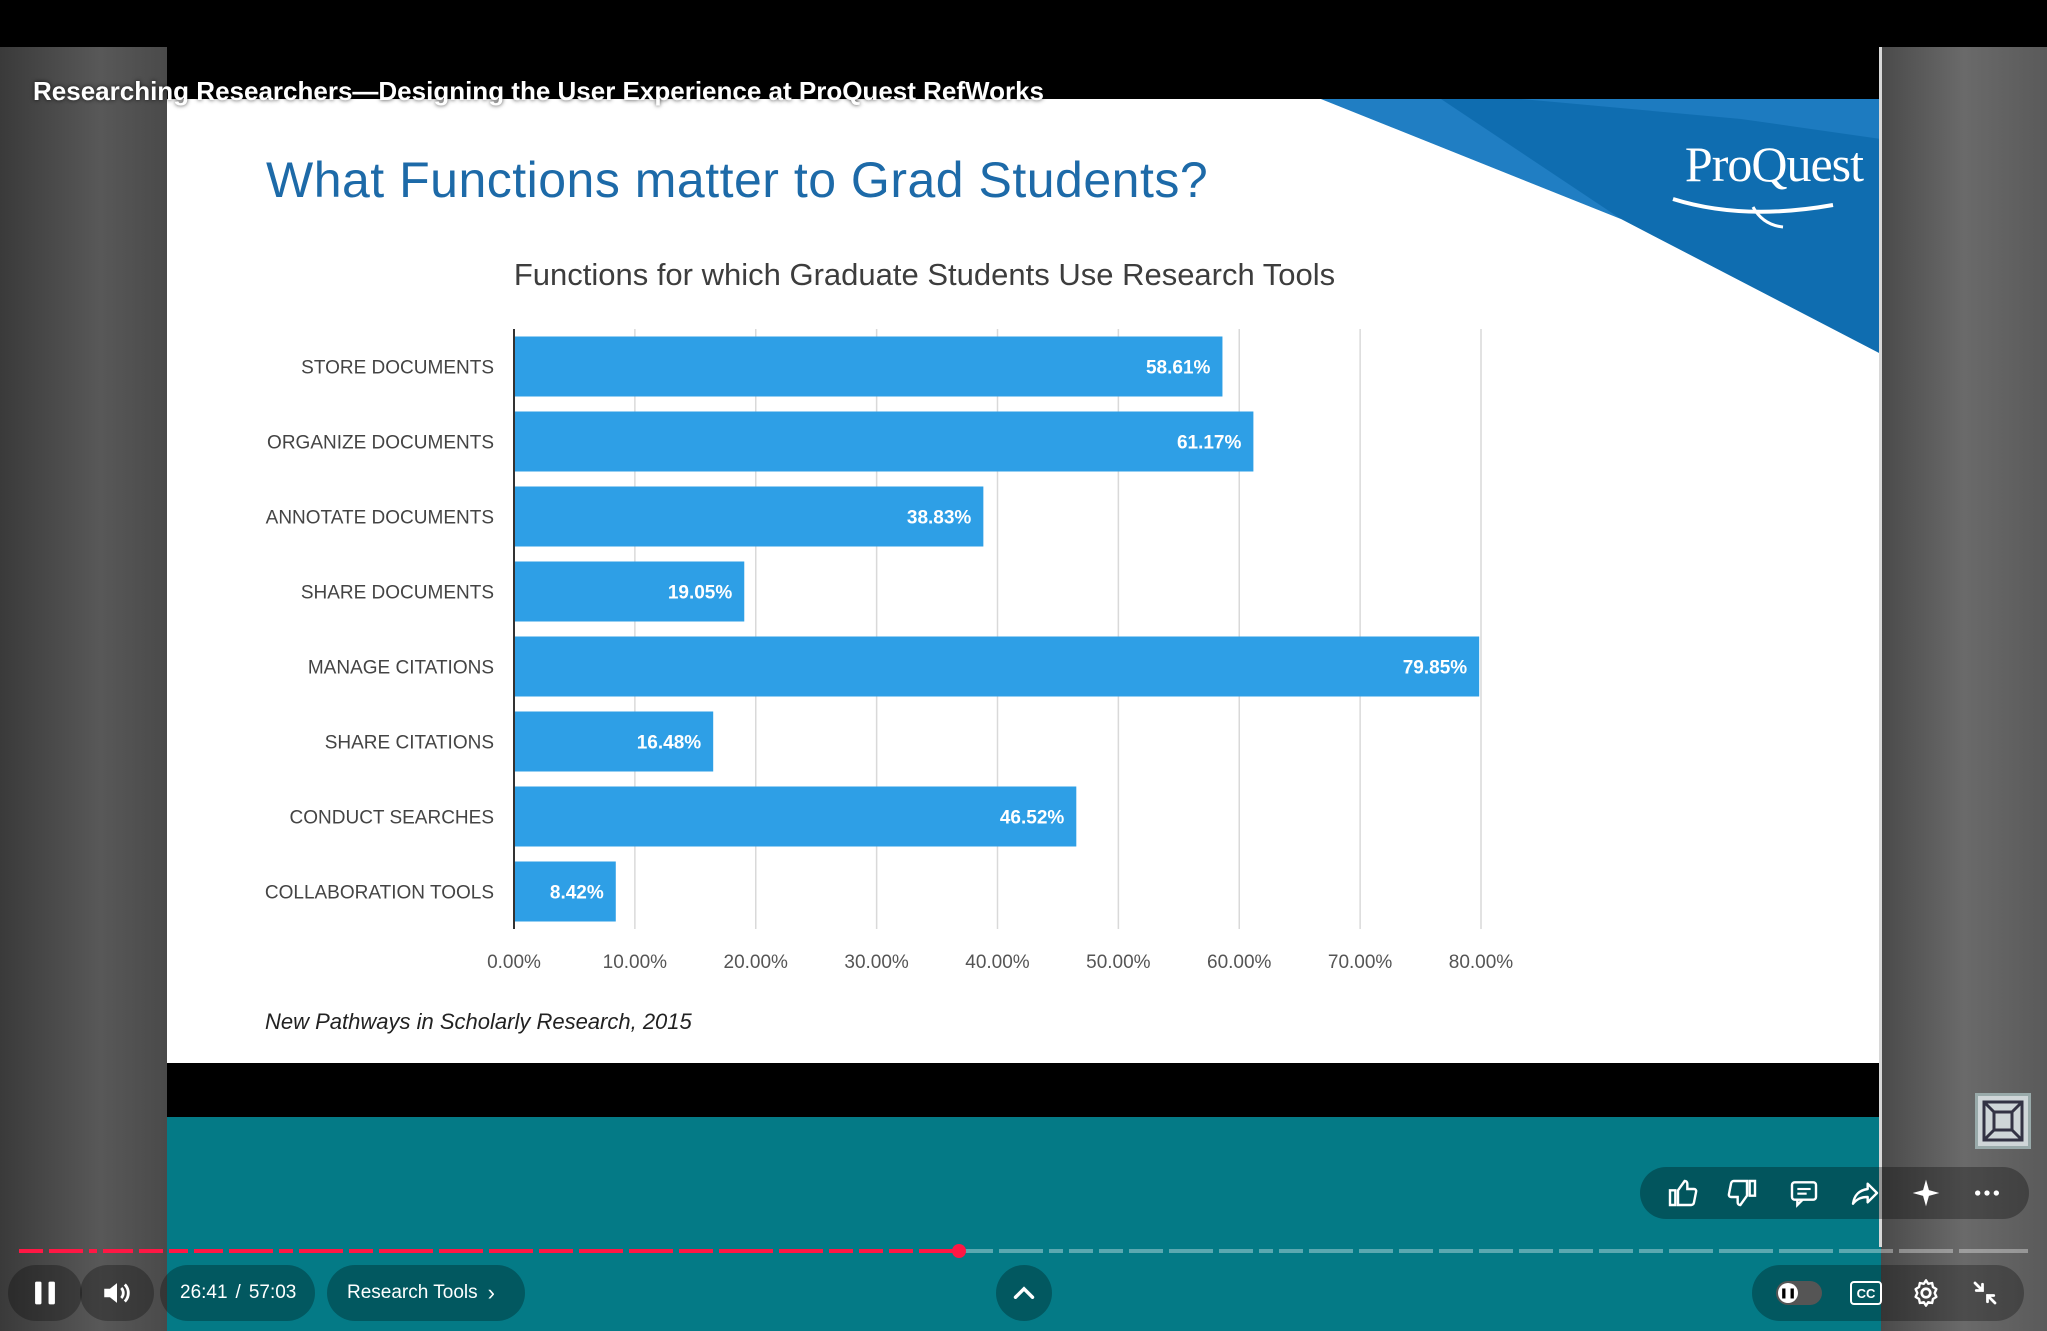 Image resolution: width=2047 pixels, height=1331 pixels. I want to click on chapter-label: Research Tools, so click(412, 1292).